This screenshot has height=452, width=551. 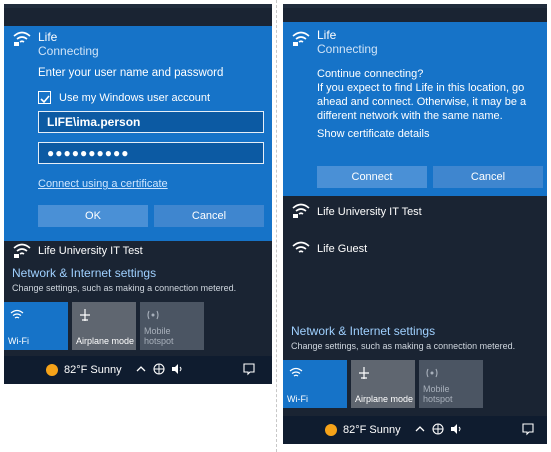 What do you see at coordinates (151, 153) in the screenshot?
I see `password-input: ●●●●●●●●●●` at bounding box center [151, 153].